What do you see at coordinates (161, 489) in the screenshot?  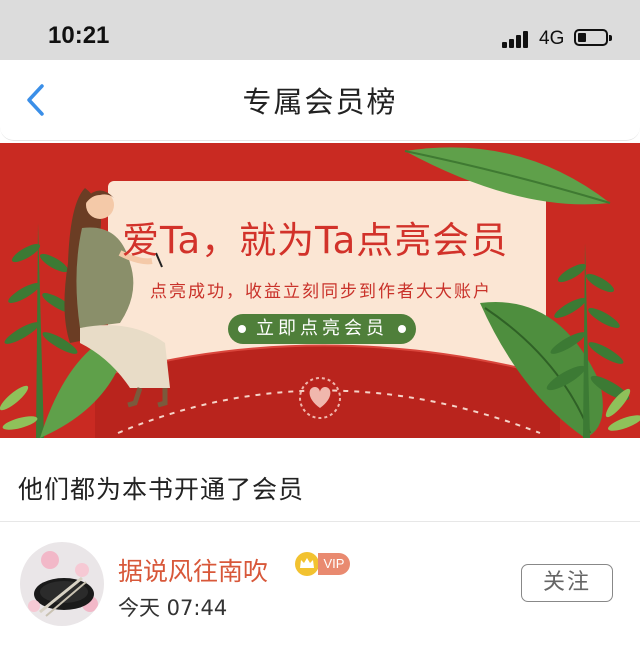 I see `section-title: 他们都为本书开通了会员` at bounding box center [161, 489].